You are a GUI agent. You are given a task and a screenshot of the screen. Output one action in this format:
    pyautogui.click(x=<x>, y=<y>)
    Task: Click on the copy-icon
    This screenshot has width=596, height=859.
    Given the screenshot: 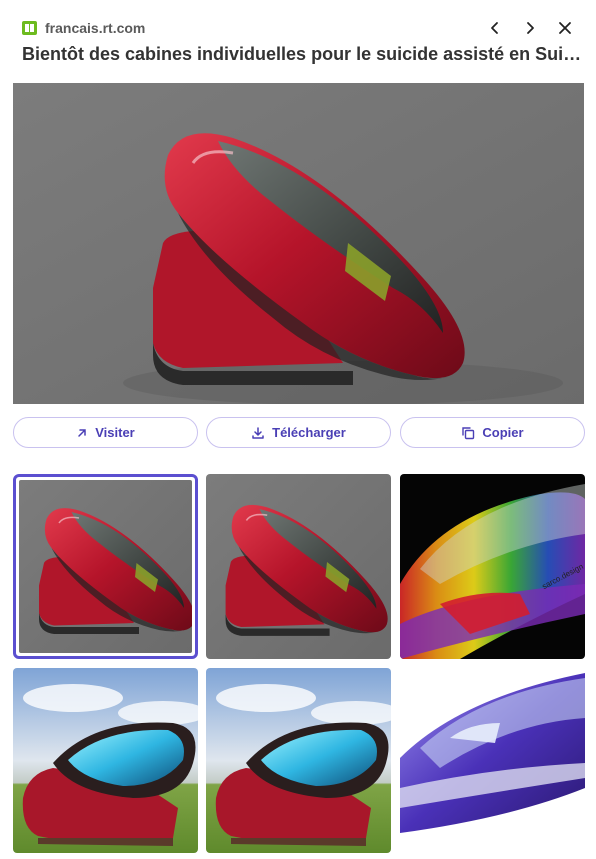 What is the action you would take?
    pyautogui.click(x=468, y=432)
    